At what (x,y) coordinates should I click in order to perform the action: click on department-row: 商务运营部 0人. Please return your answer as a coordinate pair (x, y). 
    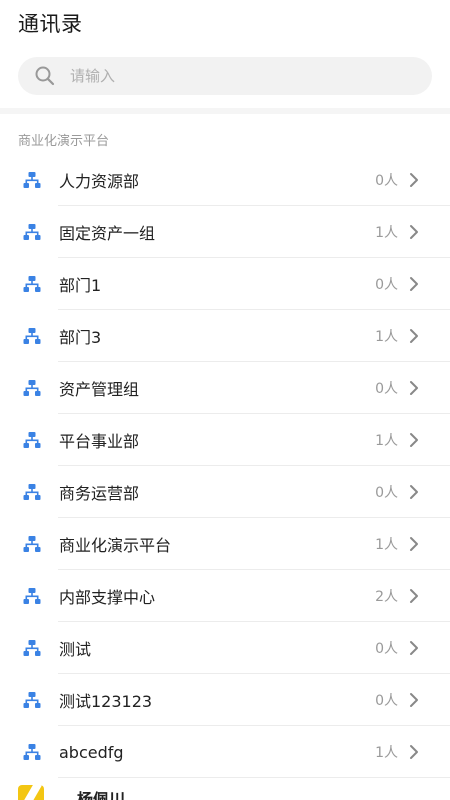
    Looking at the image, I should click on (225, 492).